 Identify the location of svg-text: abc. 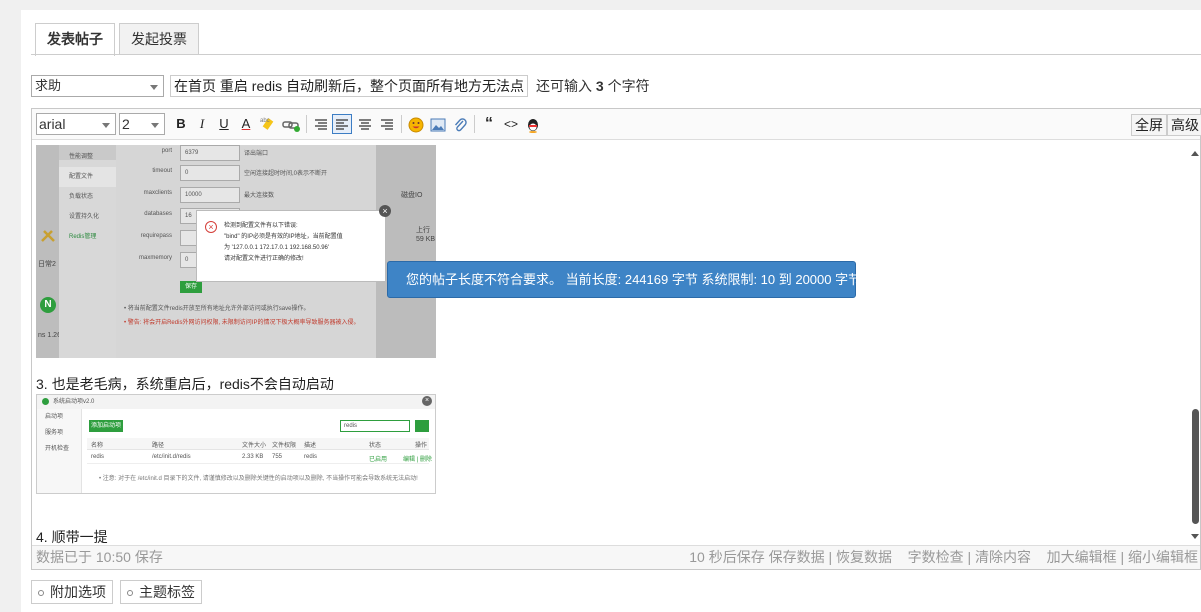
(265, 121).